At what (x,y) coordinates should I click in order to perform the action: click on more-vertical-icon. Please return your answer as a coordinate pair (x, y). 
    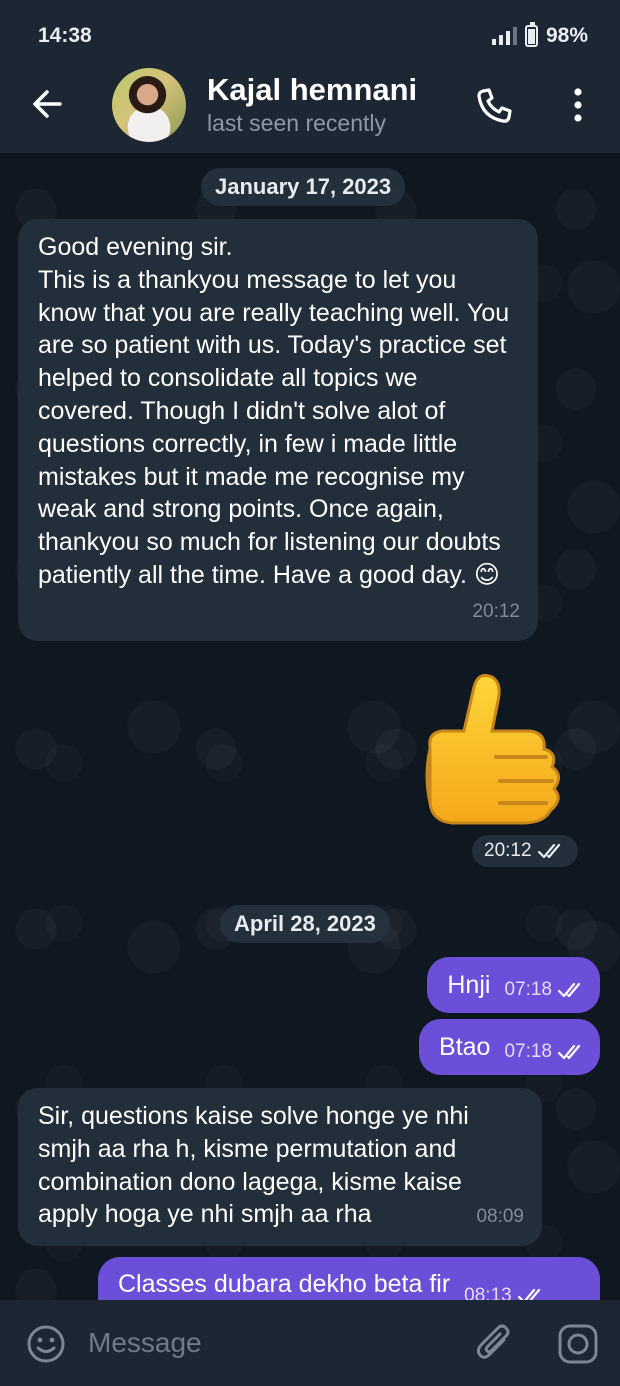
    Looking at the image, I should click on (578, 106).